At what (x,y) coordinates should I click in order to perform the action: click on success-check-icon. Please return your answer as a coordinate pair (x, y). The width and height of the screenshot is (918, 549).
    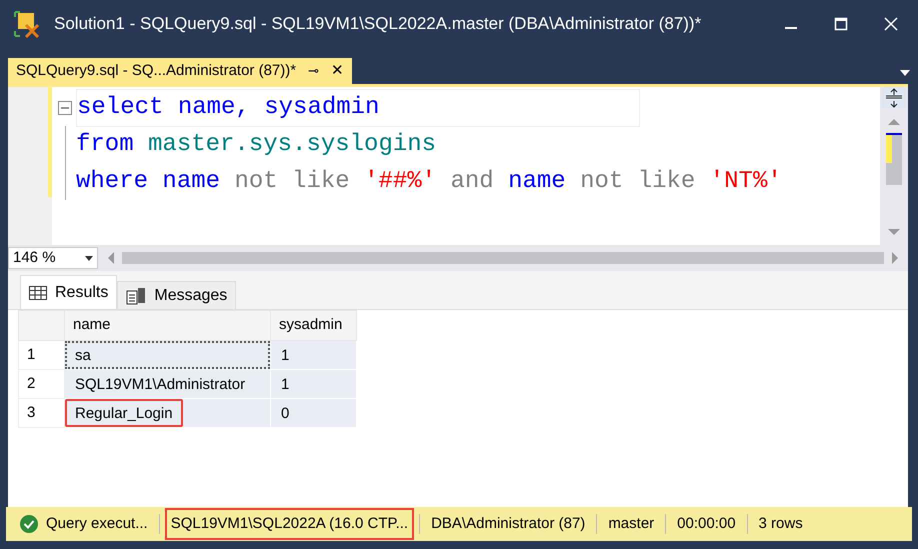
    Looking at the image, I should click on (29, 524).